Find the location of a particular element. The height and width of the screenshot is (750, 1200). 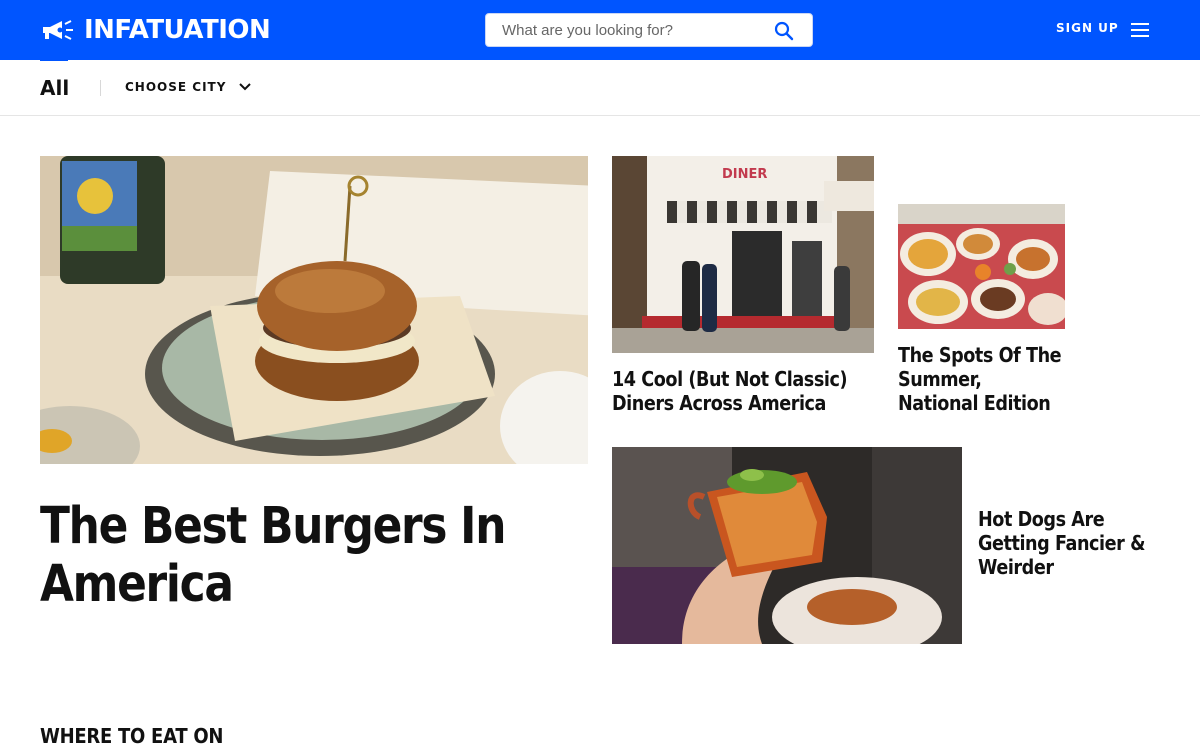

search-box is located at coordinates (649, 30).